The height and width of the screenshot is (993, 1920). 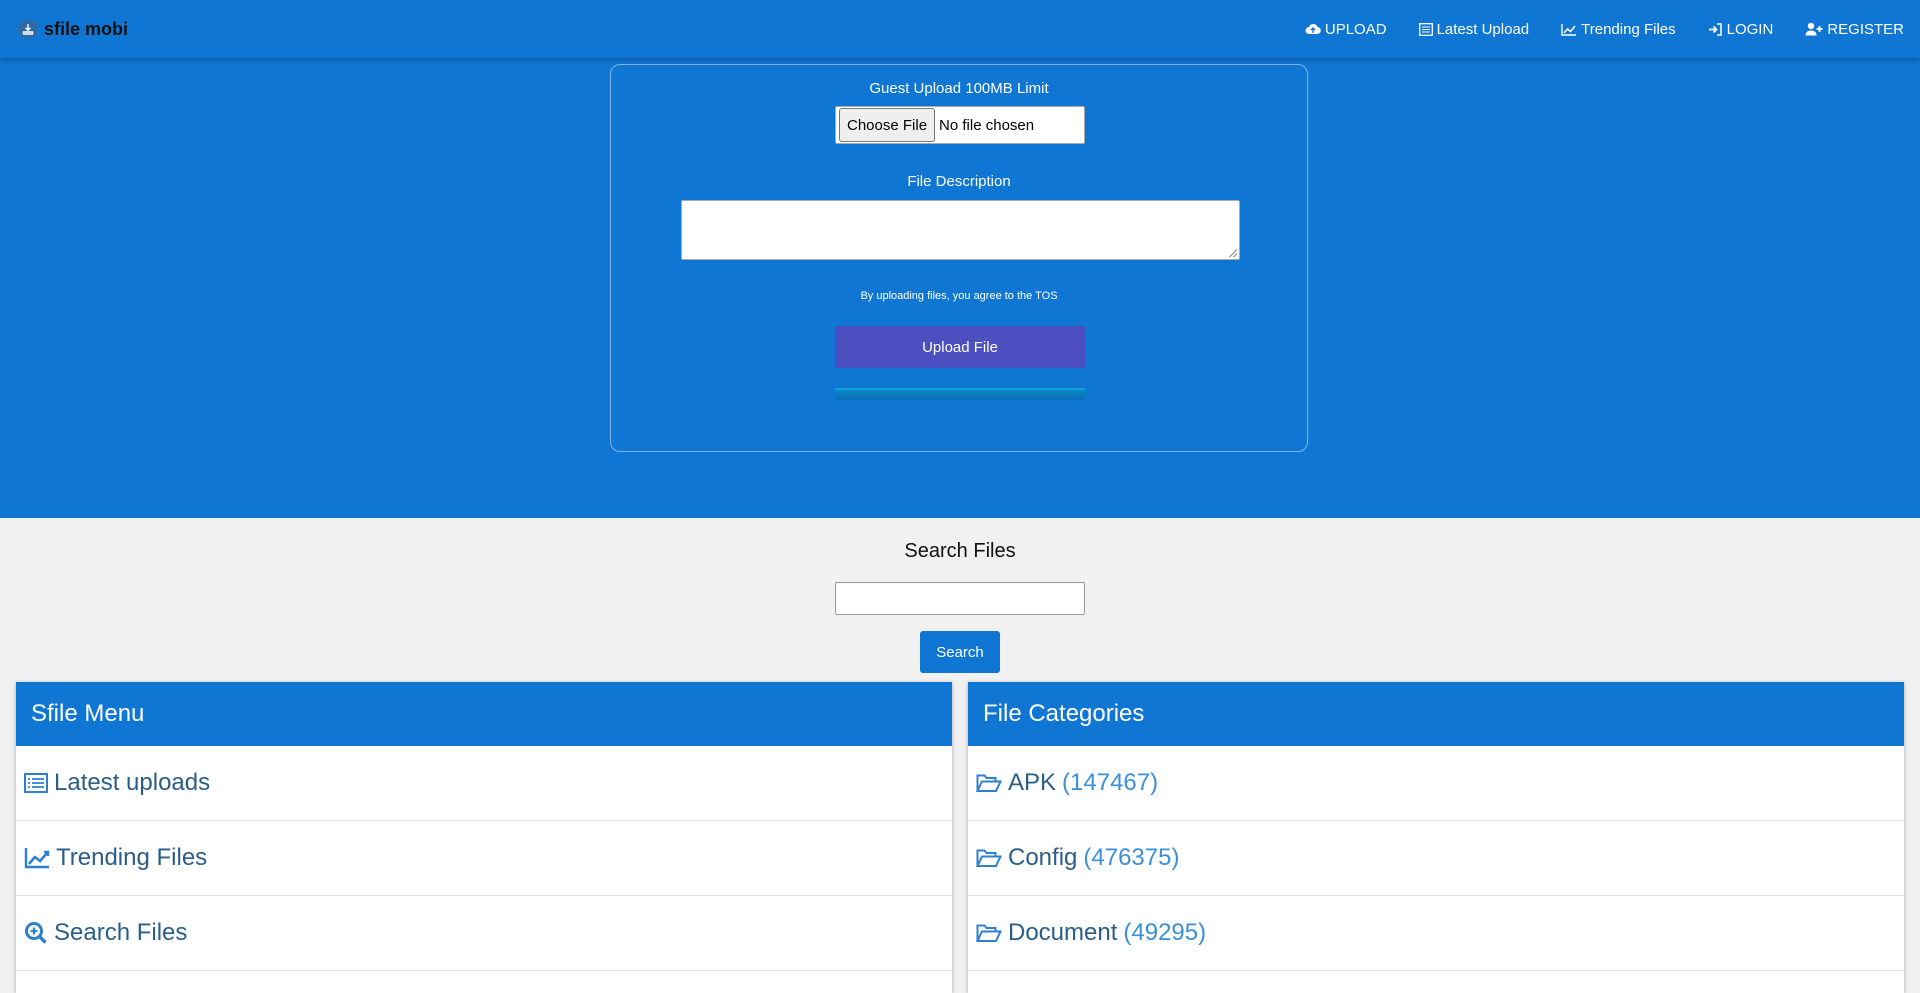 I want to click on nav-login: LOGIN, so click(x=1741, y=29).